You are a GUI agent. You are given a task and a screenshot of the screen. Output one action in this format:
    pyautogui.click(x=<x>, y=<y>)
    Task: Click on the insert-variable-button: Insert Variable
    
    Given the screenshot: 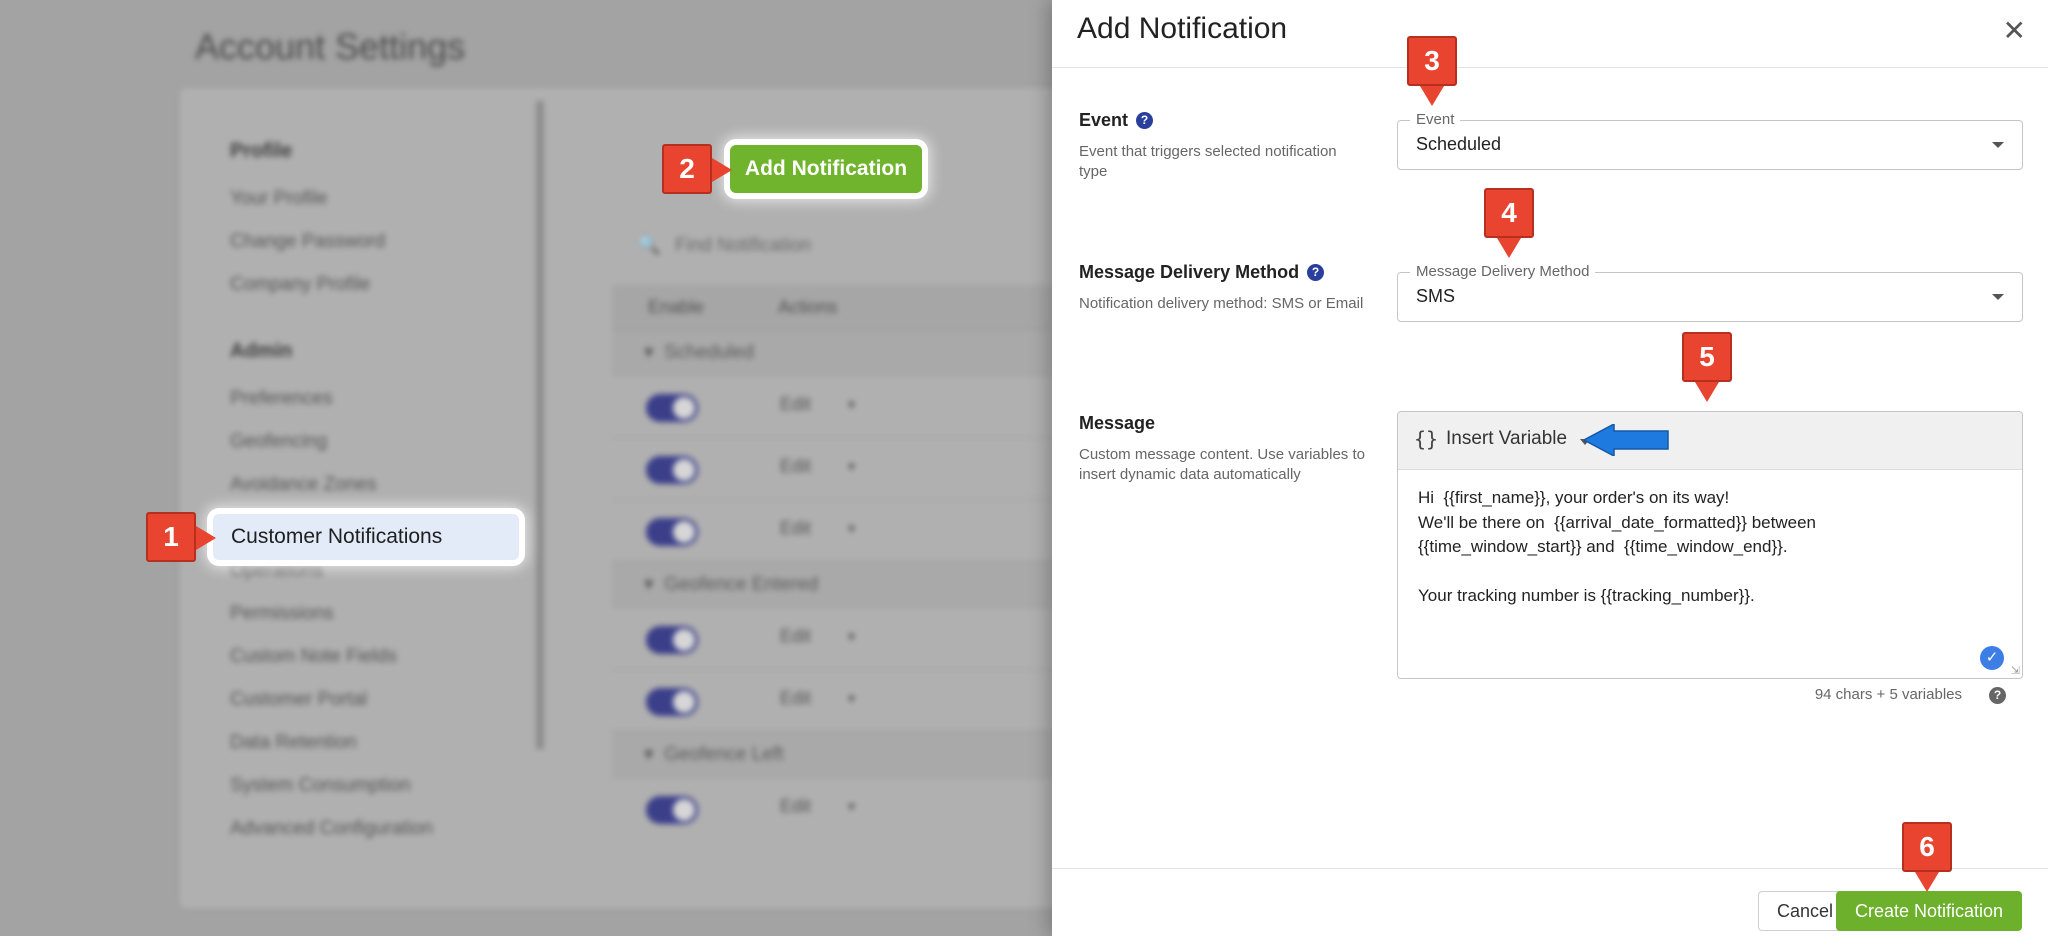 What is the action you would take?
    pyautogui.click(x=1506, y=439)
    